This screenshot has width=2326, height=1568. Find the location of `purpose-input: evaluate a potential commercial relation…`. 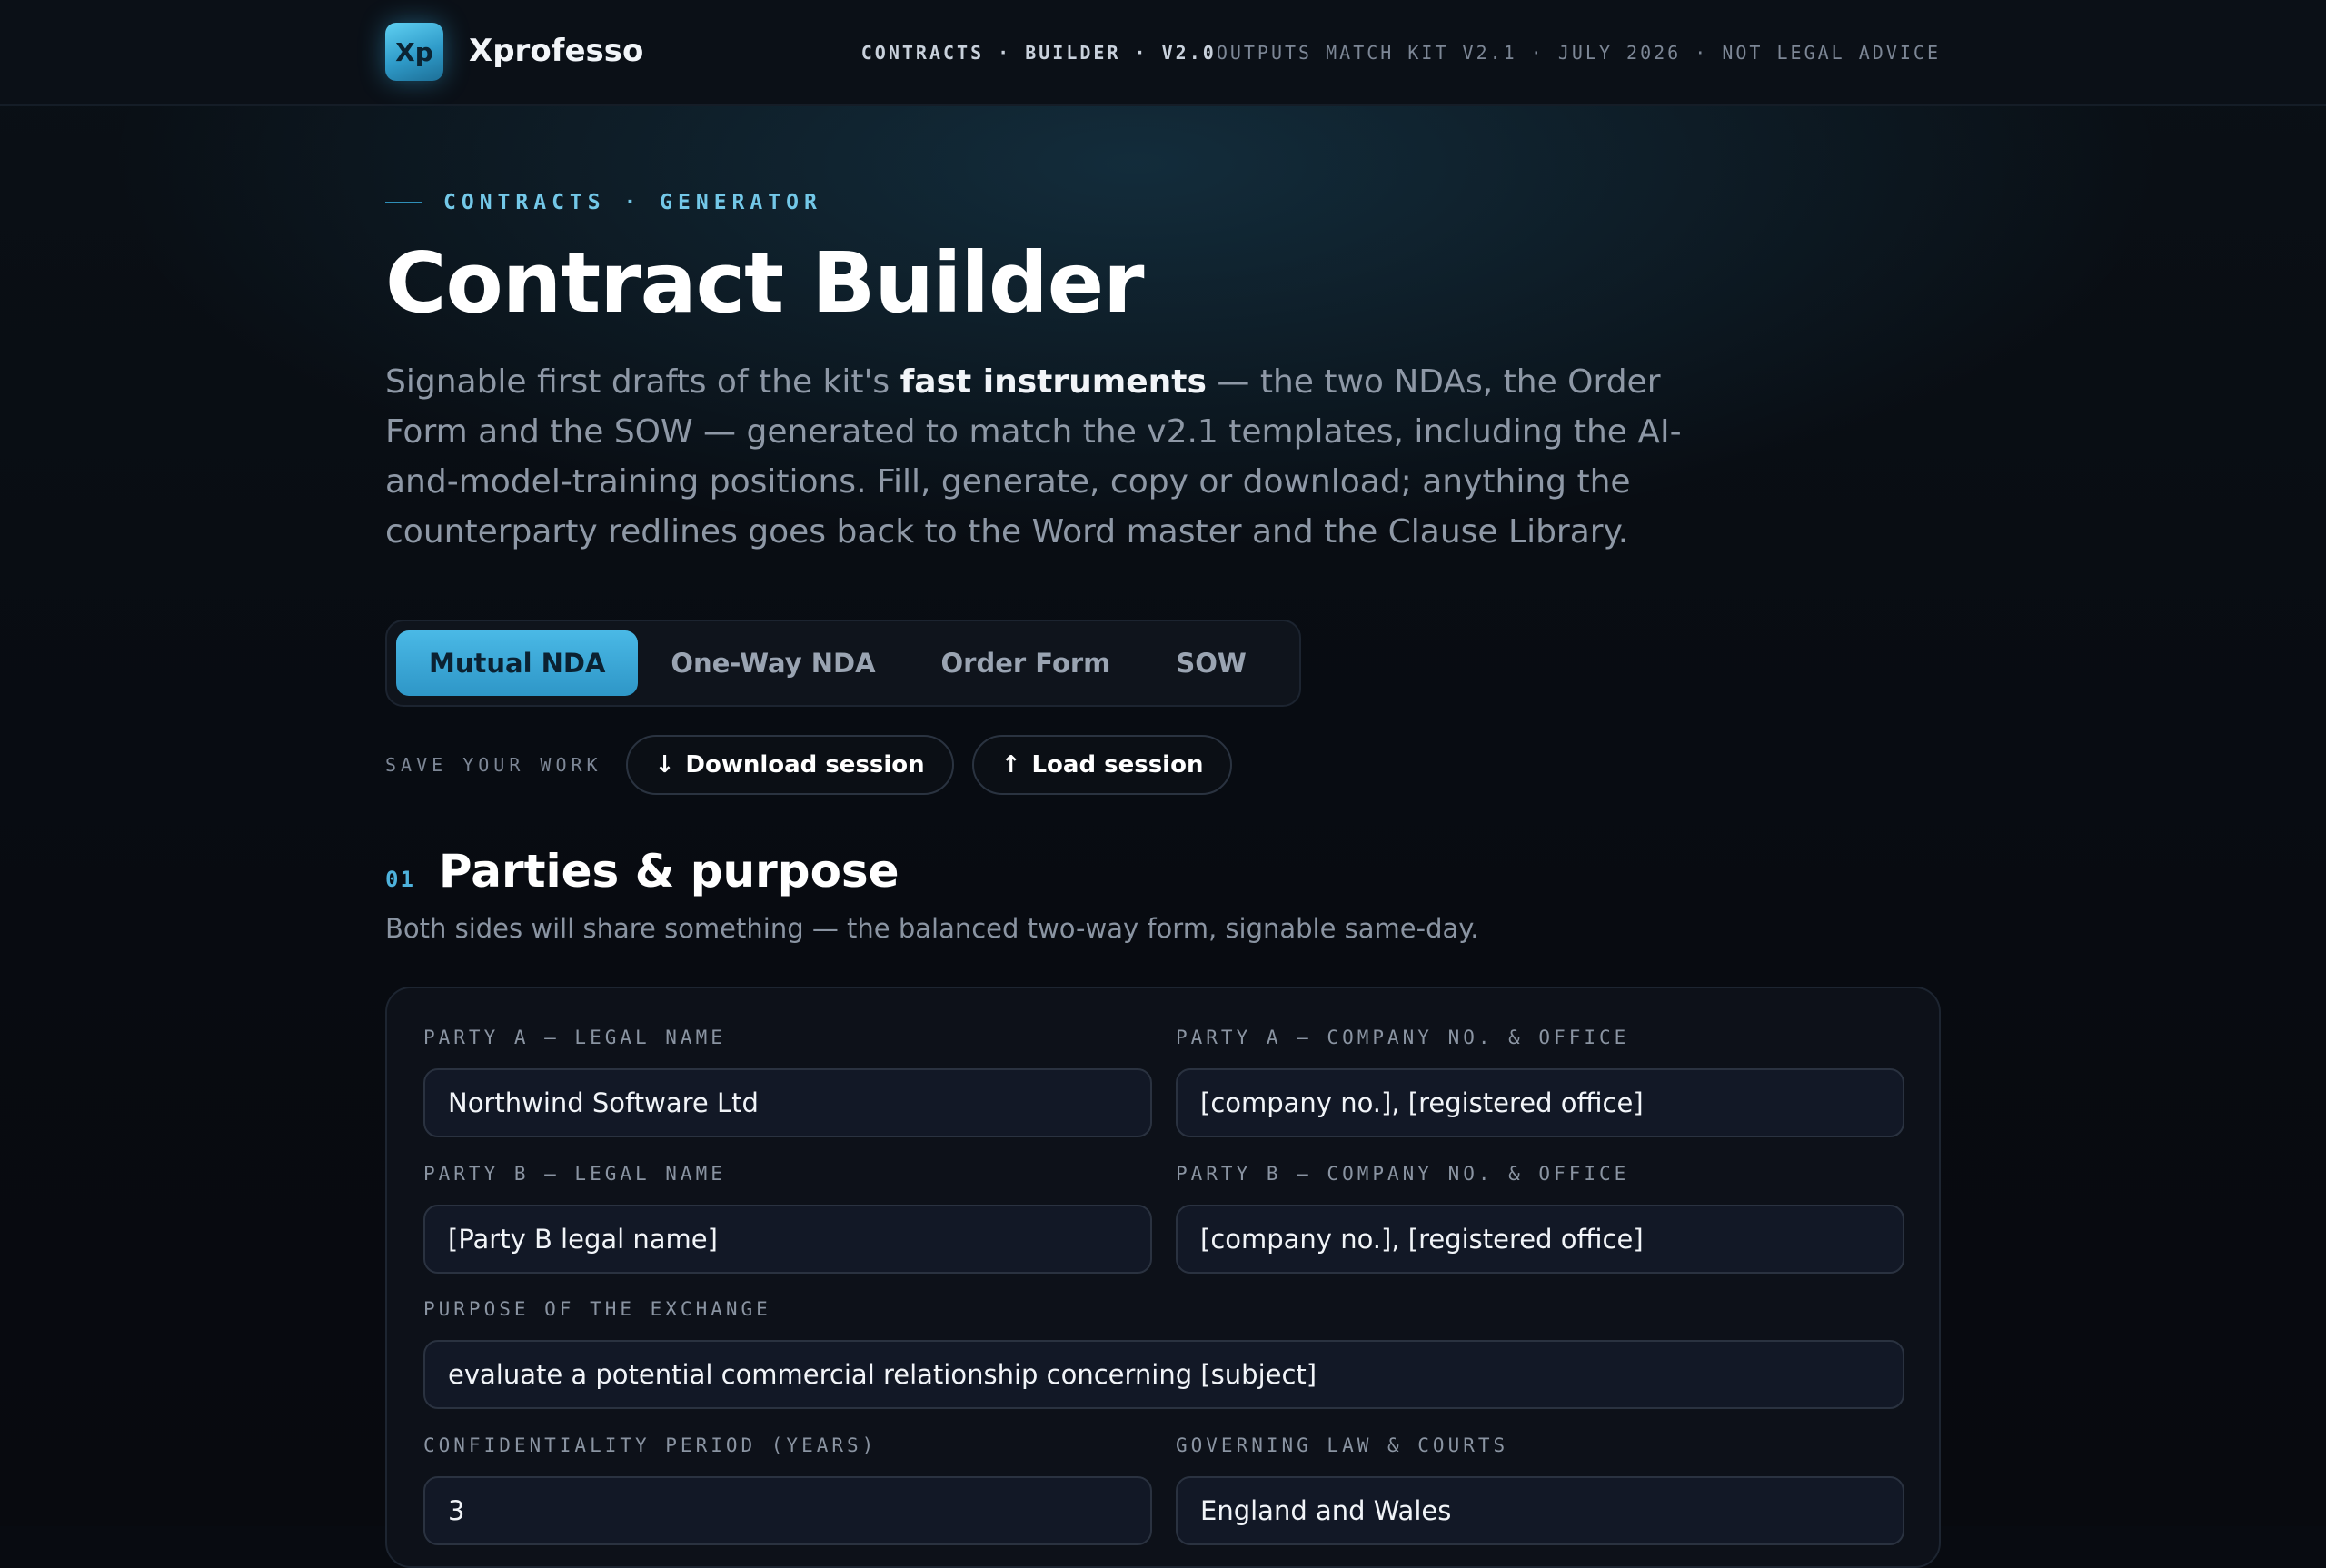

purpose-input: evaluate a potential commercial relation… is located at coordinates (1163, 1374).